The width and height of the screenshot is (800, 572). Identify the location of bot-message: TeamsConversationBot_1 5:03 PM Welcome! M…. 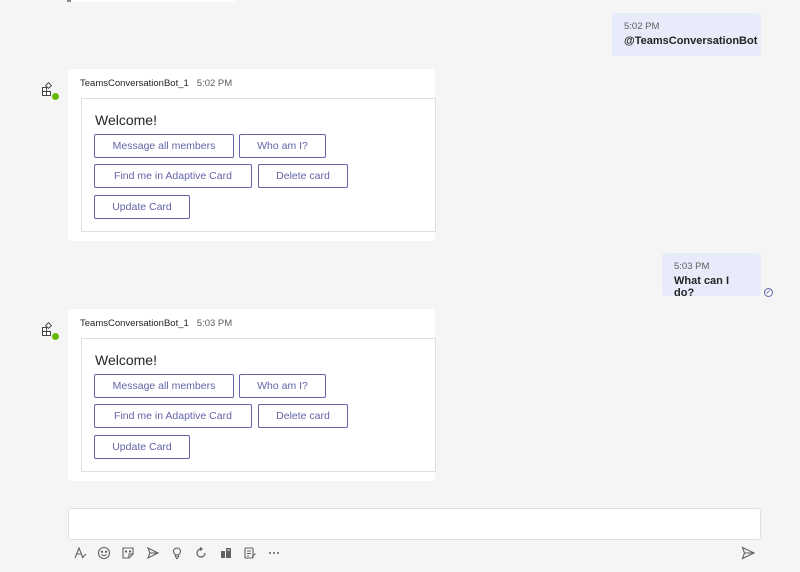
(252, 395).